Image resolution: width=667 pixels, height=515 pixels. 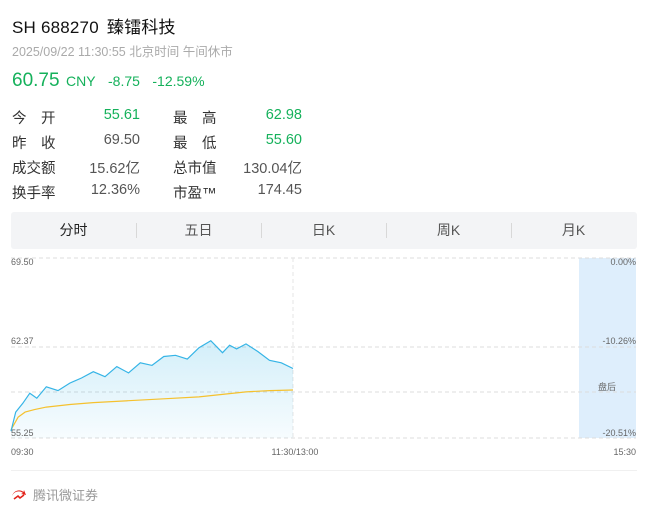 I want to click on y-tick-mid: 62.37, so click(x=22, y=341).